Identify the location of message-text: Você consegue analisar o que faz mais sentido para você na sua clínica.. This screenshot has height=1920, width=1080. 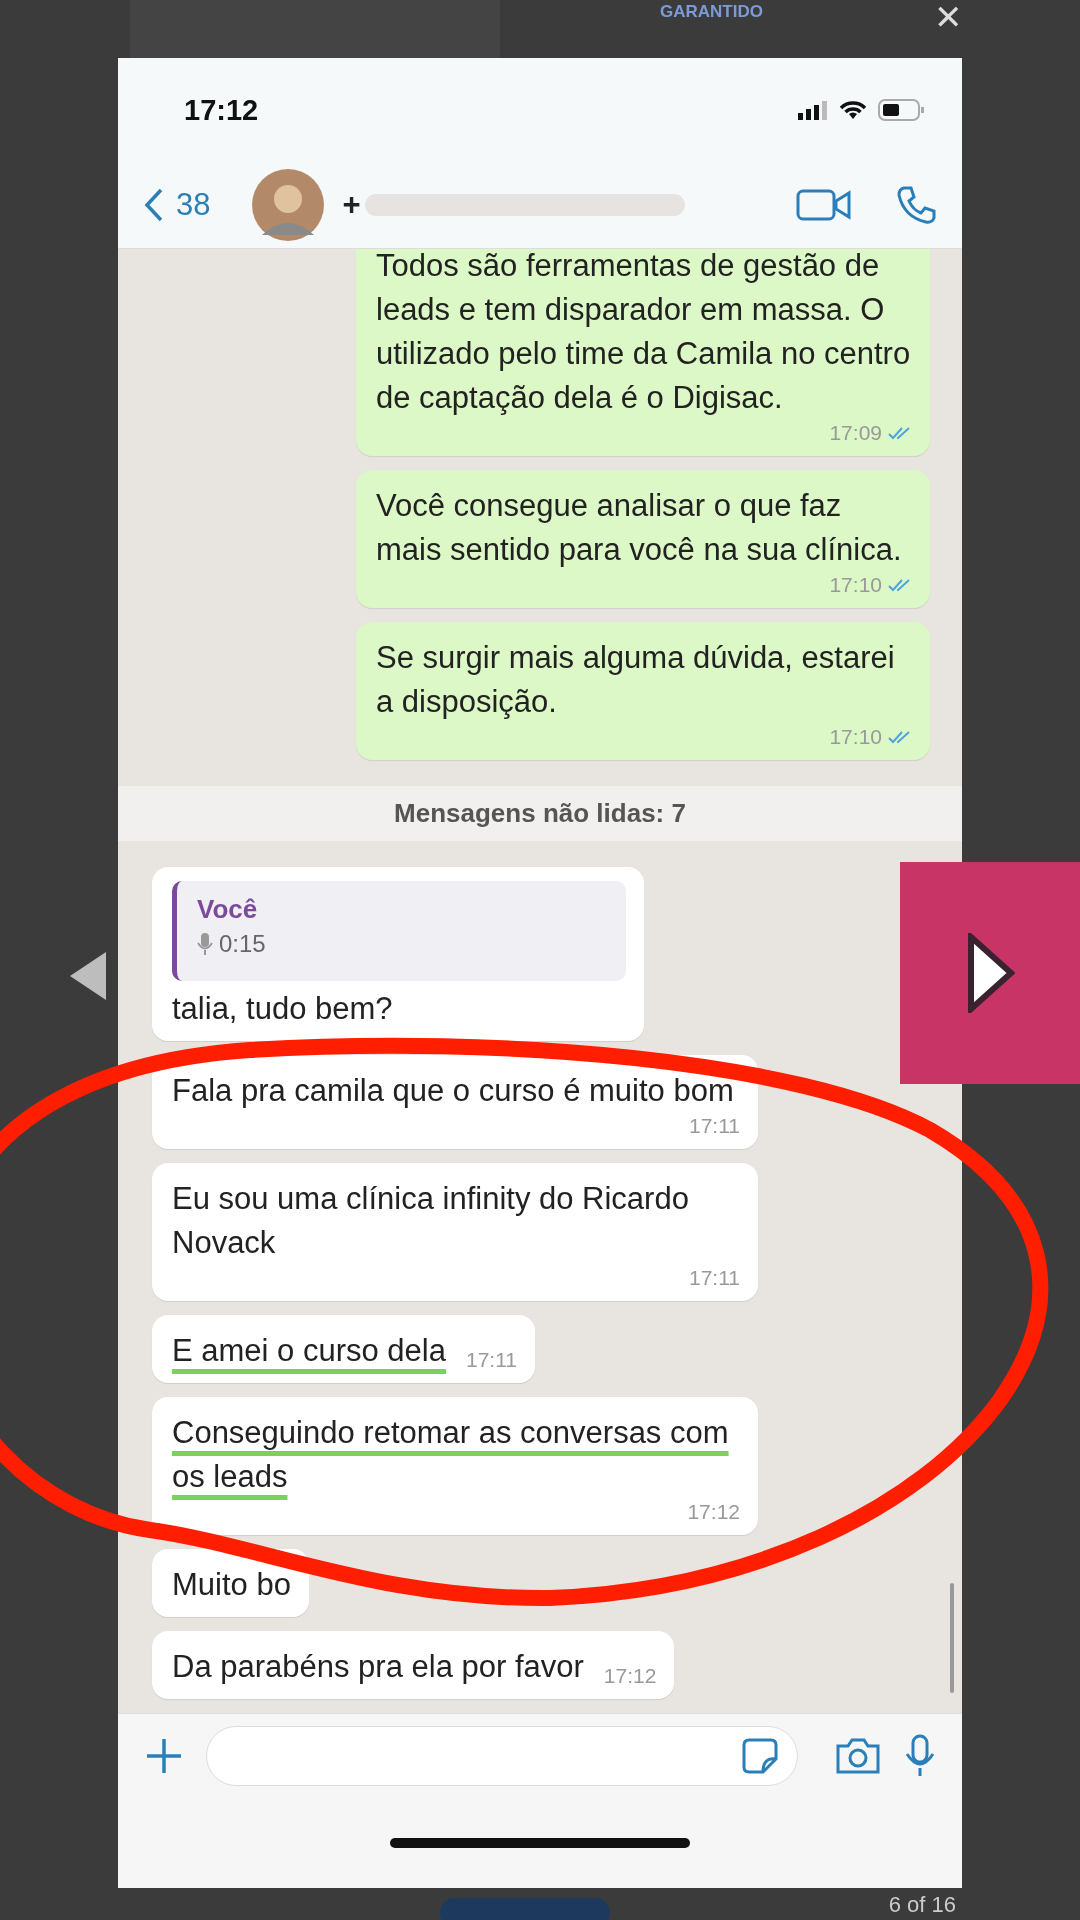
(639, 528).